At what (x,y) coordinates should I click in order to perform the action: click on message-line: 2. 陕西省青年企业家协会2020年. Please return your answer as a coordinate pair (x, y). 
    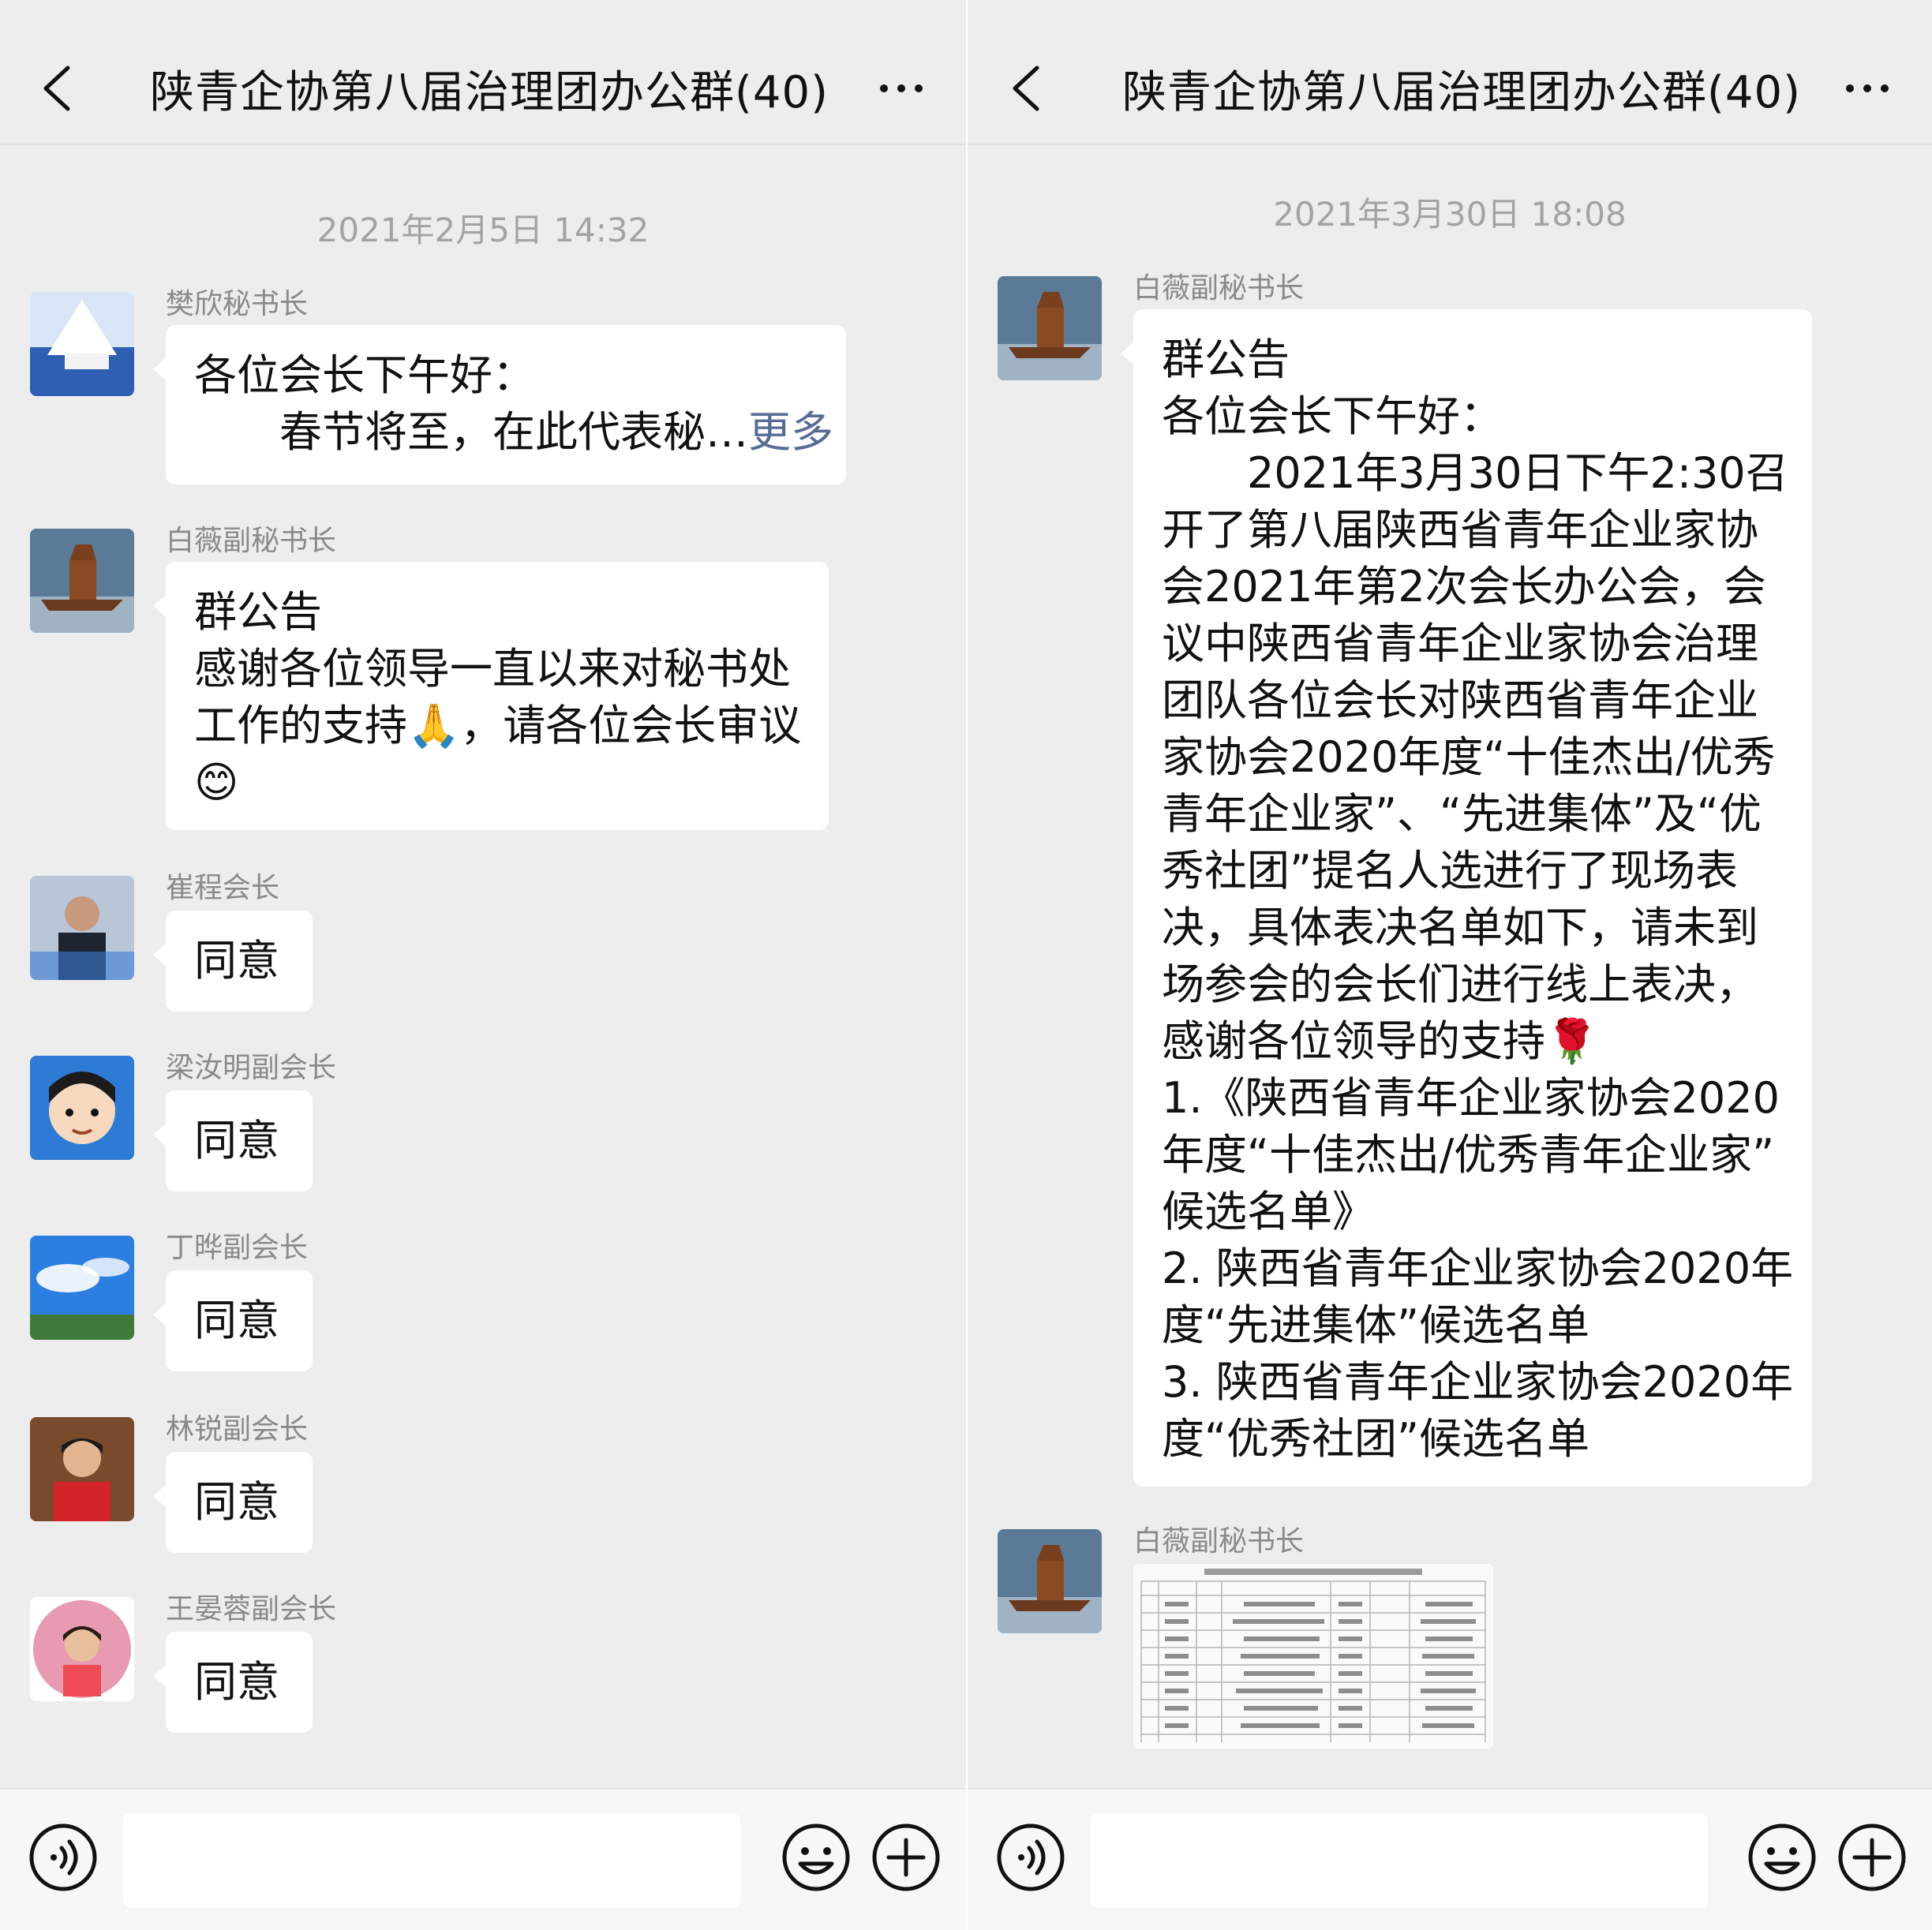
    Looking at the image, I should click on (1478, 1268).